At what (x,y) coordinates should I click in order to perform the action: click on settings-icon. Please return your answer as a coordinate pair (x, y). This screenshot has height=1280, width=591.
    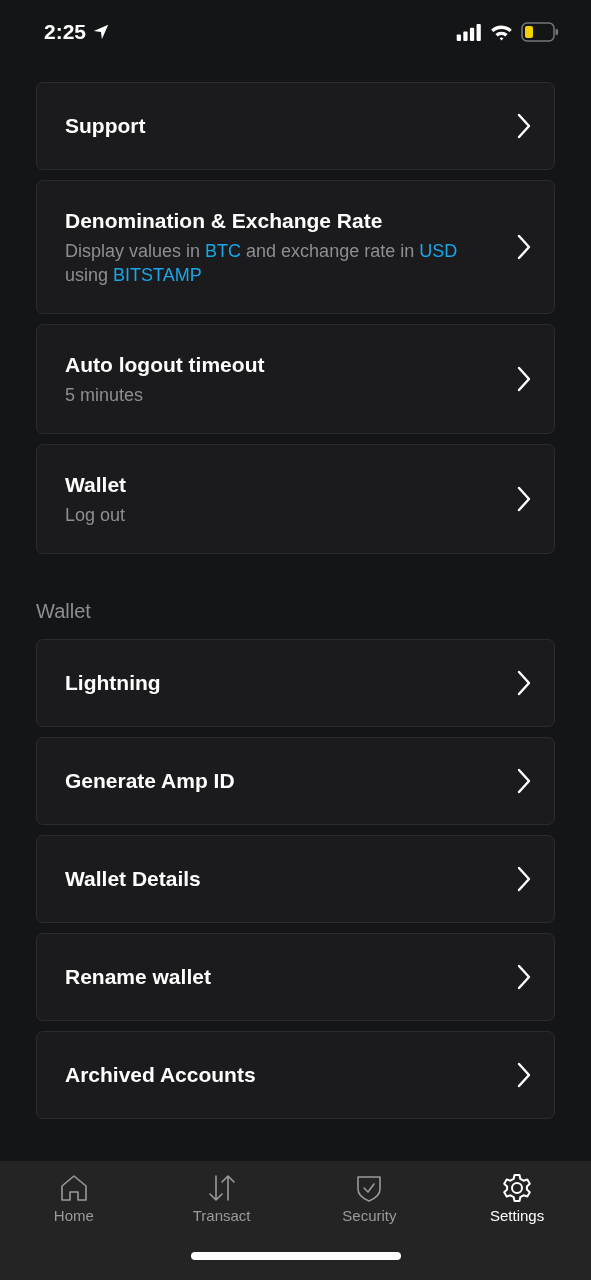
    Looking at the image, I should click on (517, 1188).